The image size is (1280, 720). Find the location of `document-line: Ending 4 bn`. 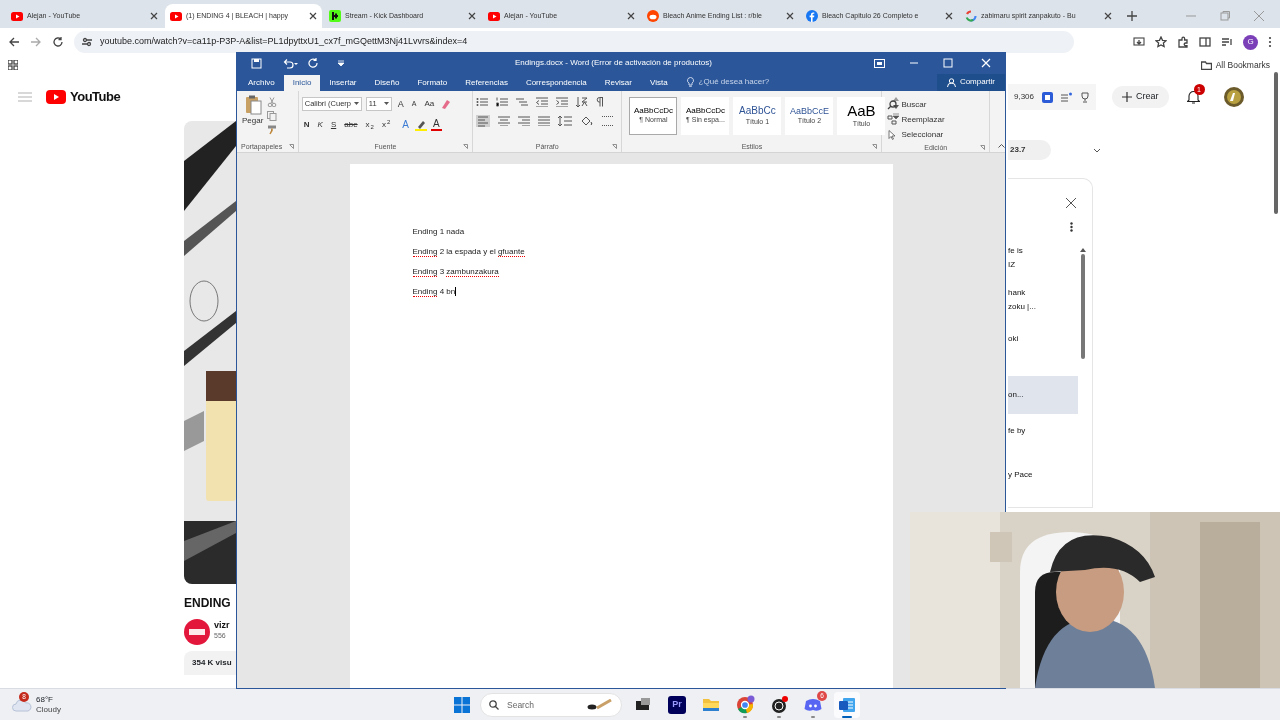

document-line: Ending 4 bn is located at coordinates (642, 291).